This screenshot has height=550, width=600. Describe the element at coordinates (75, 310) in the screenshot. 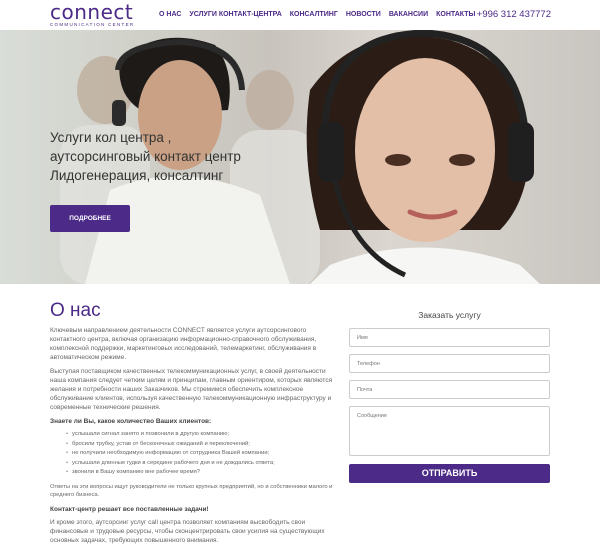

I see `about-title: О нас` at that location.